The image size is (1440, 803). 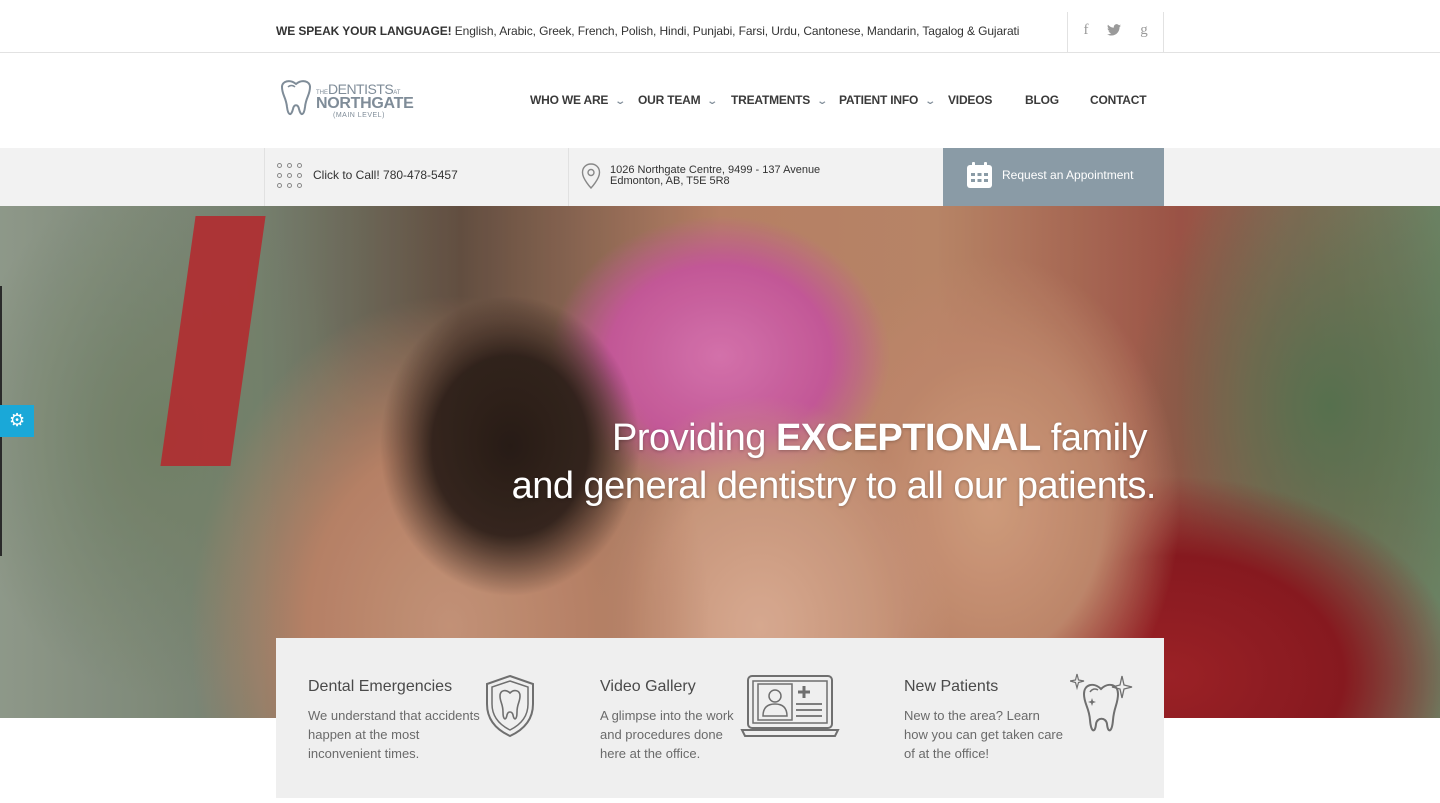 I want to click on dialpad-icon, so click(x=291, y=177).